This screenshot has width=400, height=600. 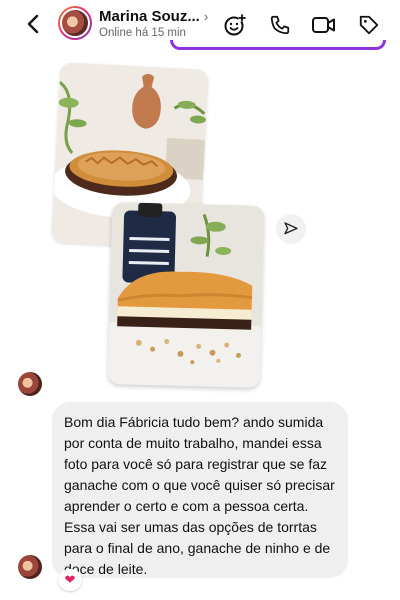 What do you see at coordinates (142, 33) in the screenshot?
I see `contact-status: Online há 15 min` at bounding box center [142, 33].